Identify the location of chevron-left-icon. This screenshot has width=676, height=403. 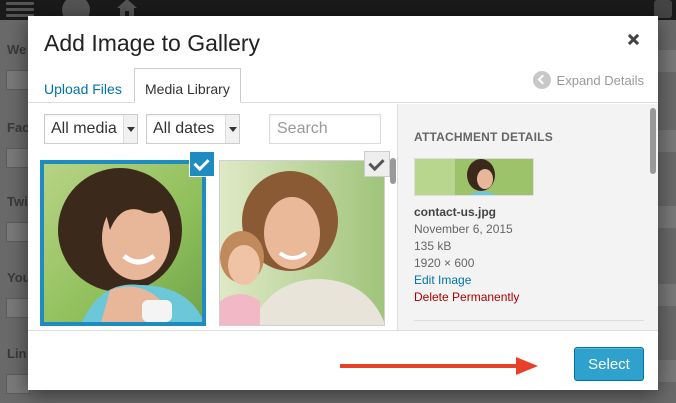
(541, 80).